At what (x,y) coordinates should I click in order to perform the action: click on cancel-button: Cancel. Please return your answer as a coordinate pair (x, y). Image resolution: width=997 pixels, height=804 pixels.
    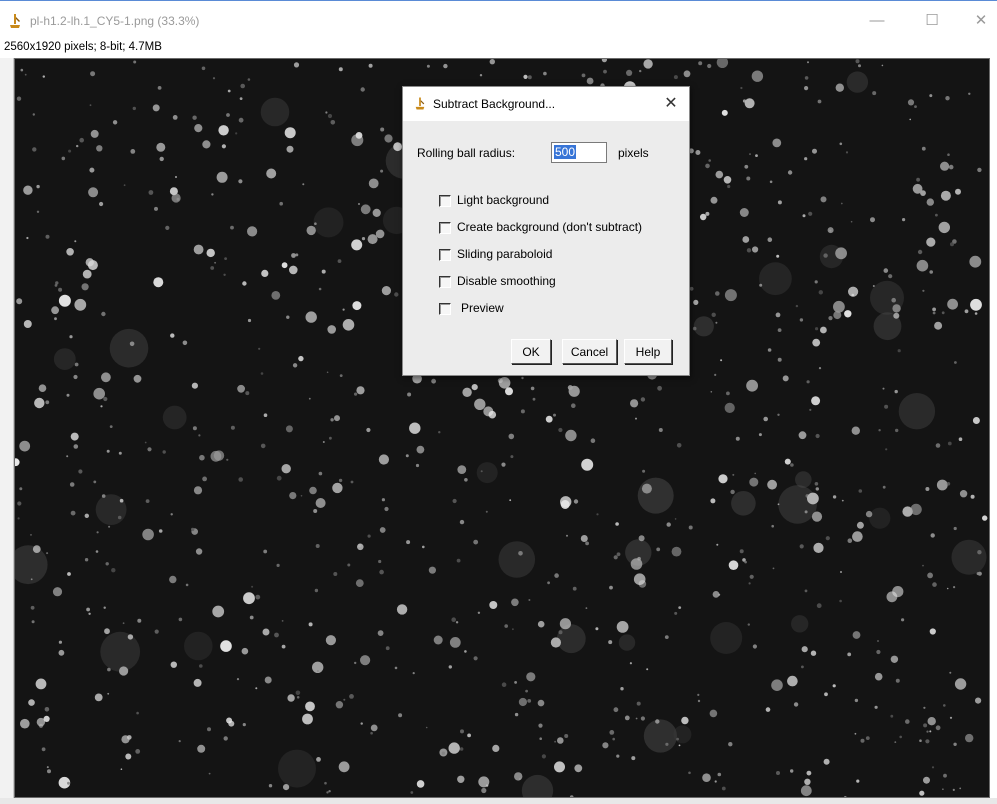
    Looking at the image, I should click on (589, 351).